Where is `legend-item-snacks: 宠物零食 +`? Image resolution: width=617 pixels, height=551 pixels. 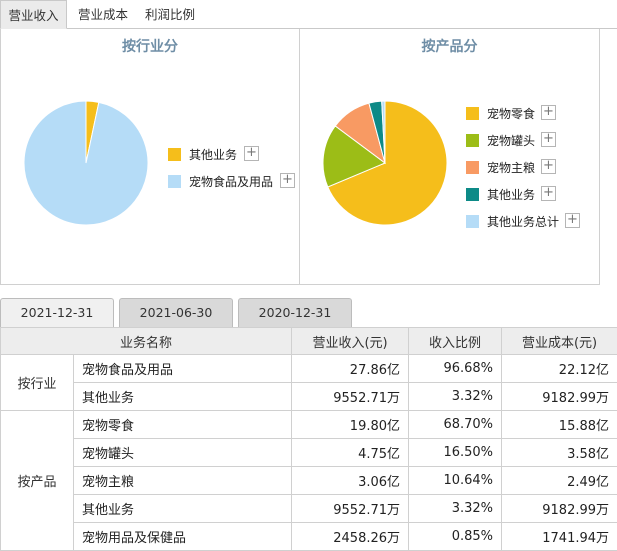 legend-item-snacks: 宠物零食 + is located at coordinates (531, 116).